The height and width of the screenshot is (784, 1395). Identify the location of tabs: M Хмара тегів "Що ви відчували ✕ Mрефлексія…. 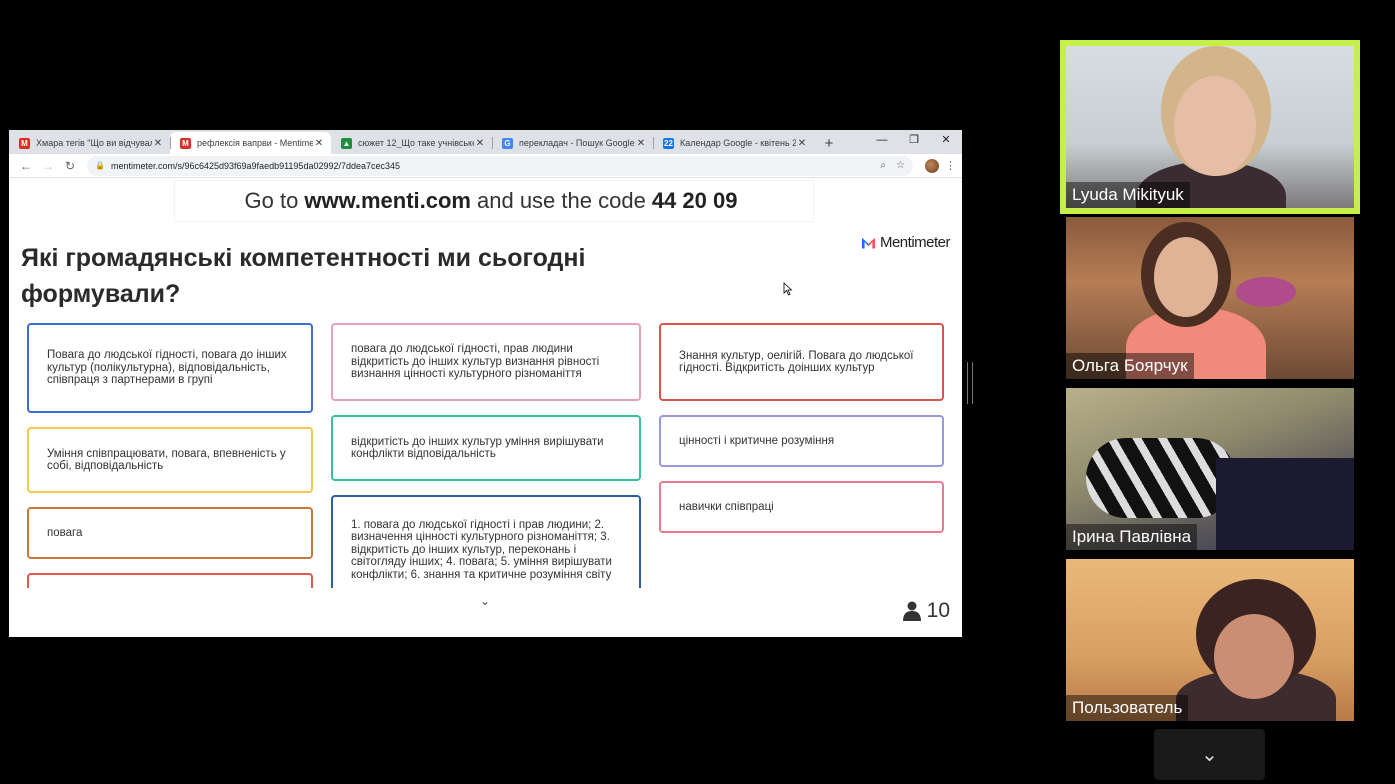
(411, 143).